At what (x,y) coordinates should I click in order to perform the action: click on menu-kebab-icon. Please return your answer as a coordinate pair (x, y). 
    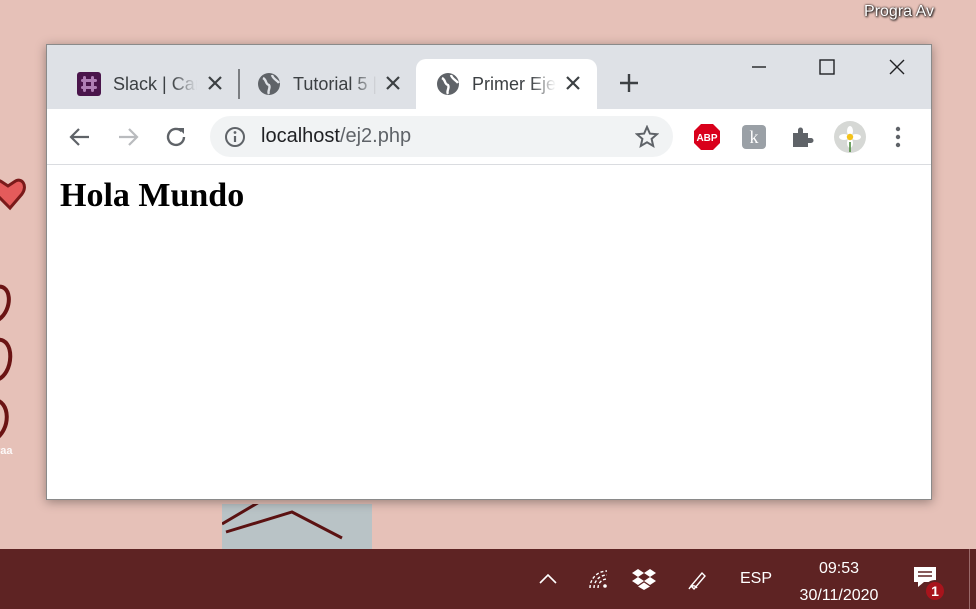
    Looking at the image, I should click on (898, 137).